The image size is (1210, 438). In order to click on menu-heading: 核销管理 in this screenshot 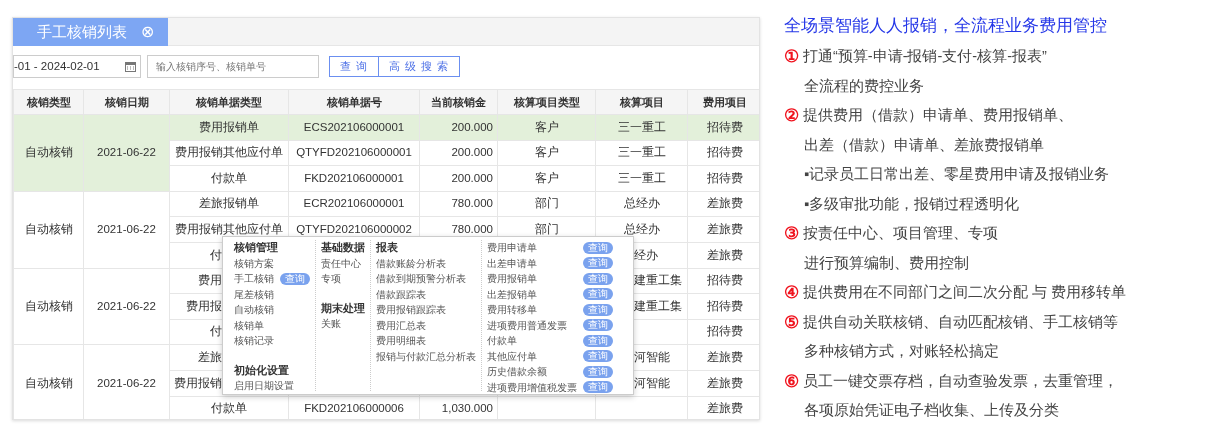, I will do `click(256, 247)`.